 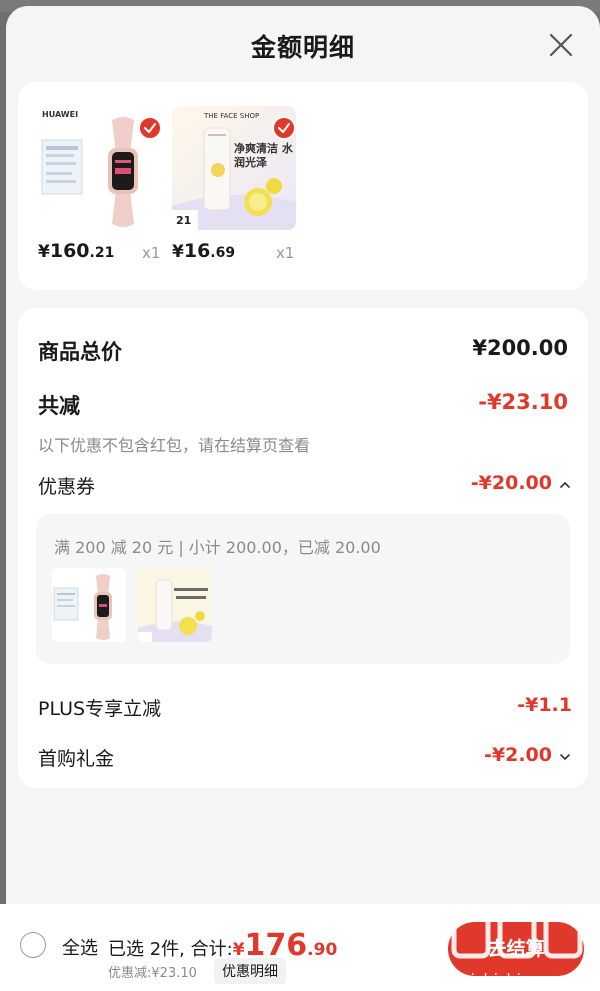 What do you see at coordinates (217, 547) in the screenshot?
I see `coupon-description: 满 200 减 20 元 | 小计 200.00，已减 20.00` at bounding box center [217, 547].